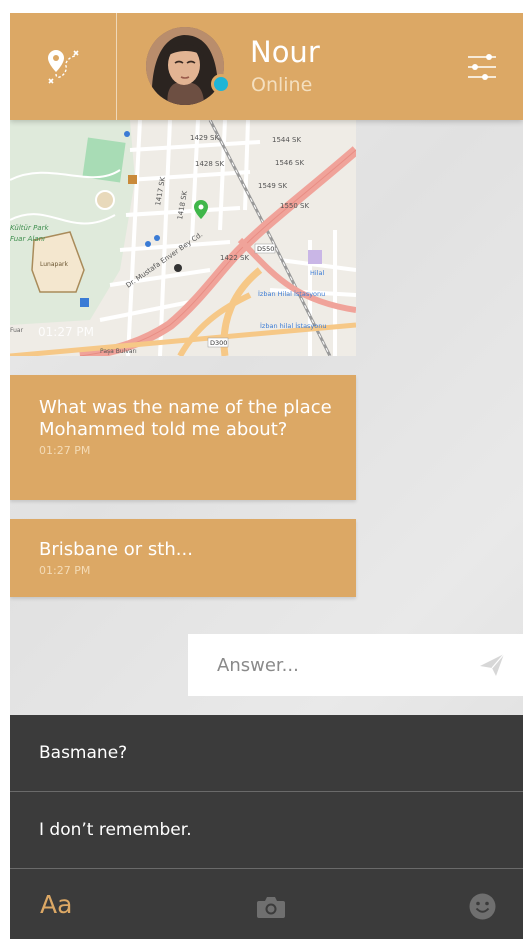 The image size is (523, 939). I want to click on emoji-icon, so click(482, 906).